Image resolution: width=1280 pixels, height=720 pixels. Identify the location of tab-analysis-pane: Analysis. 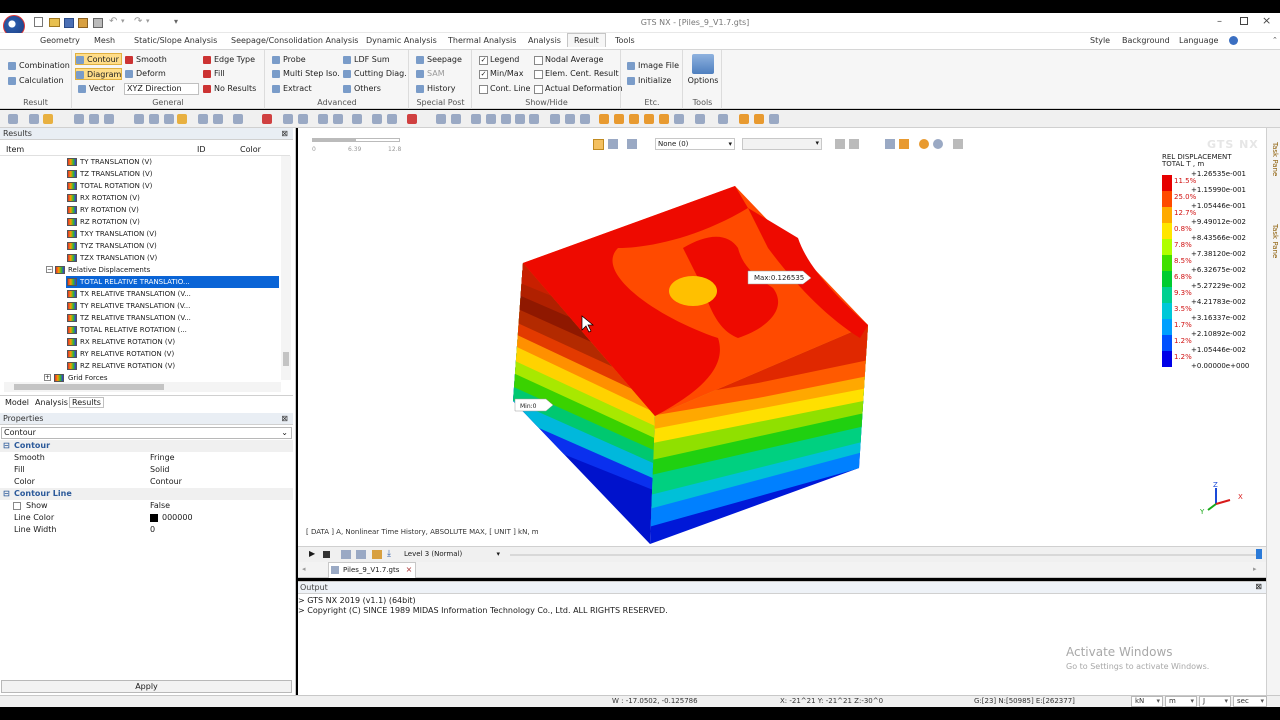
(51, 402).